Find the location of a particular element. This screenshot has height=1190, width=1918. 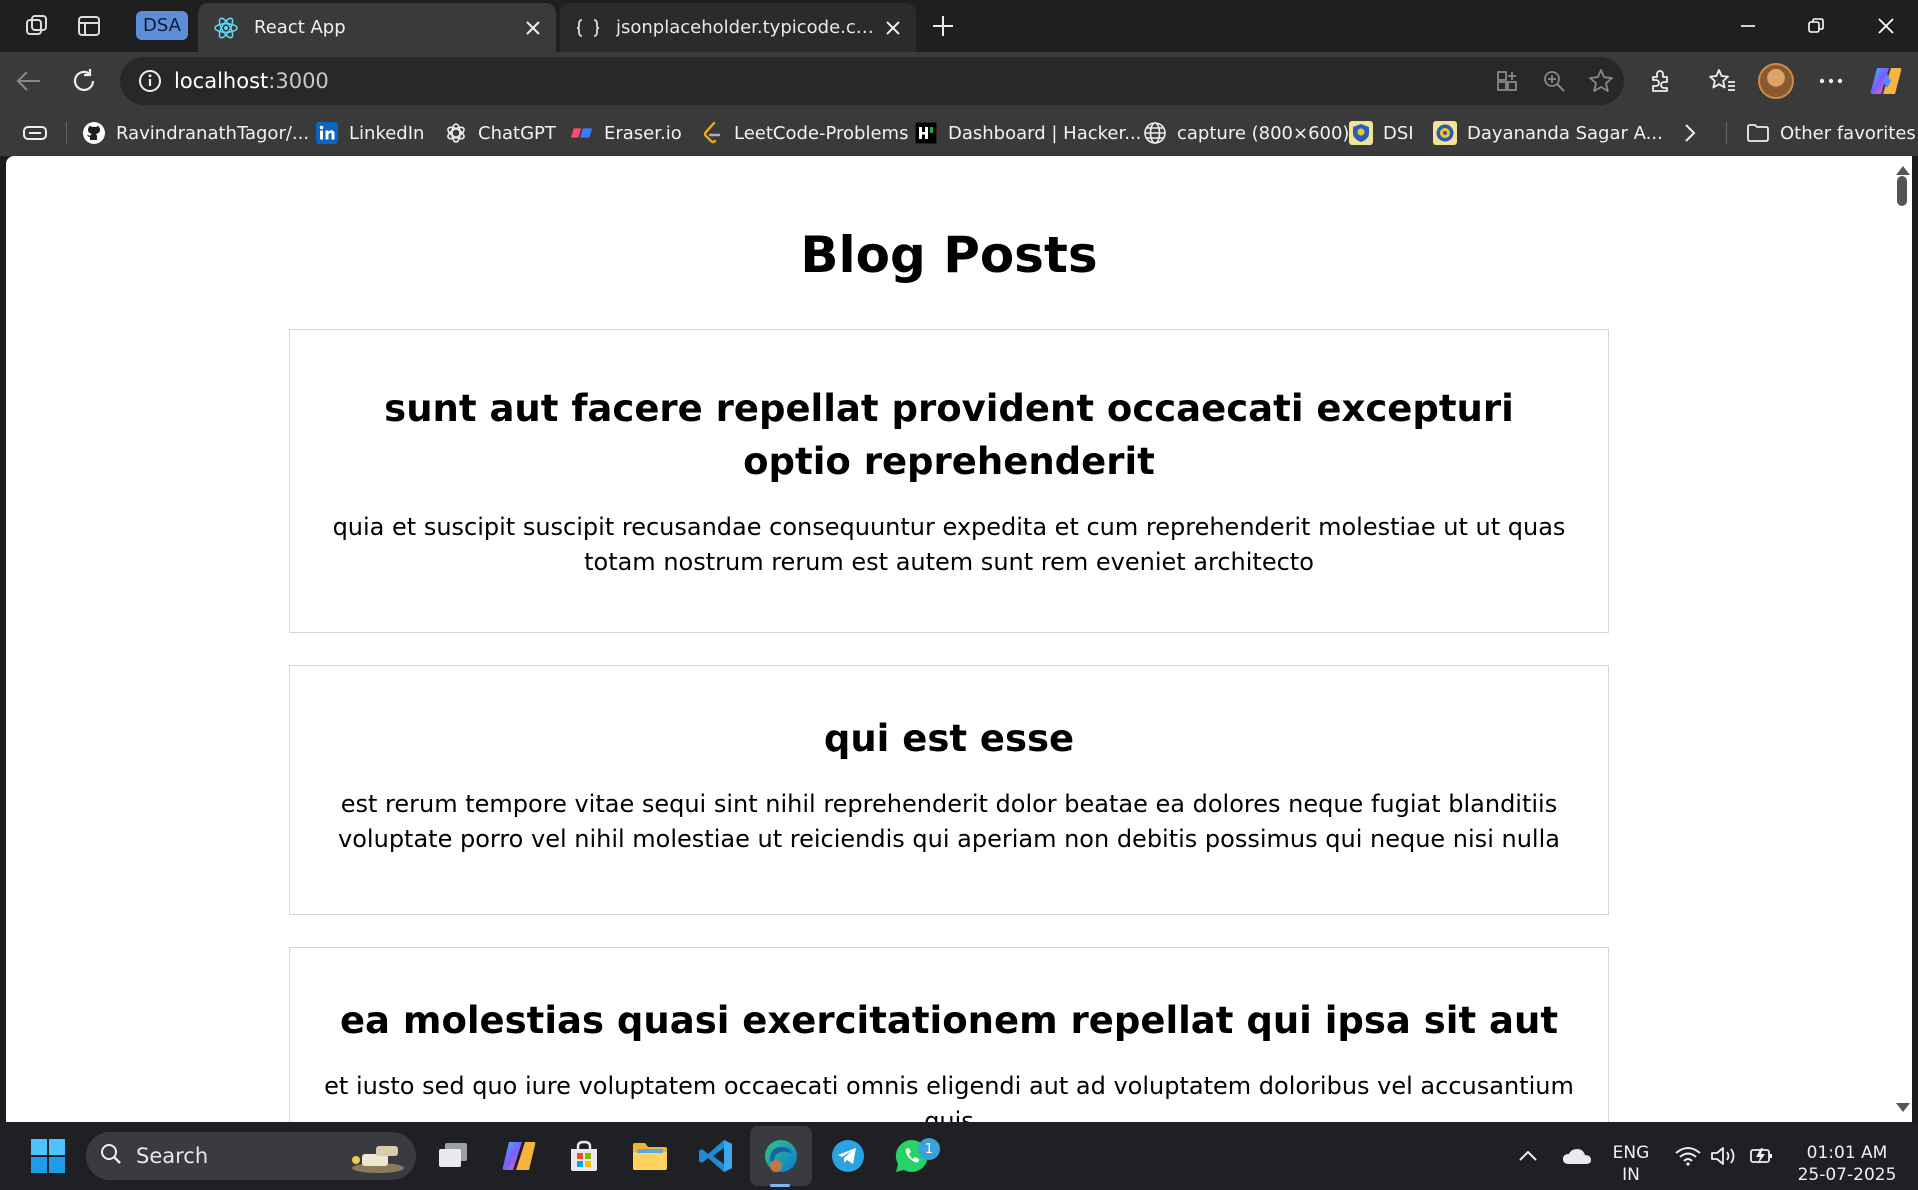

task-view-icon is located at coordinates (454, 1156).